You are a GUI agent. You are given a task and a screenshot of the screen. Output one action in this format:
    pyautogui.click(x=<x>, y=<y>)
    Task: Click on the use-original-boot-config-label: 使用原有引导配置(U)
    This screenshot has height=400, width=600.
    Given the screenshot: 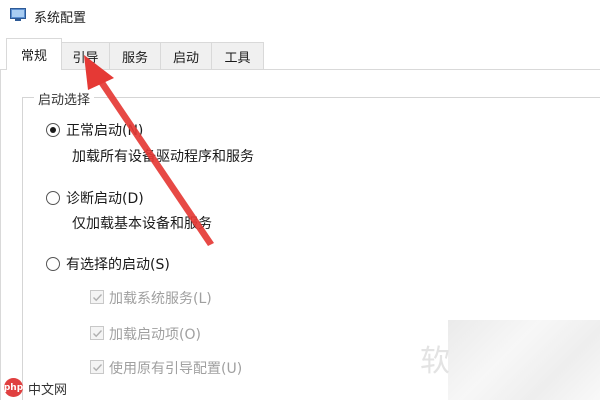 What is the action you would take?
    pyautogui.click(x=176, y=369)
    